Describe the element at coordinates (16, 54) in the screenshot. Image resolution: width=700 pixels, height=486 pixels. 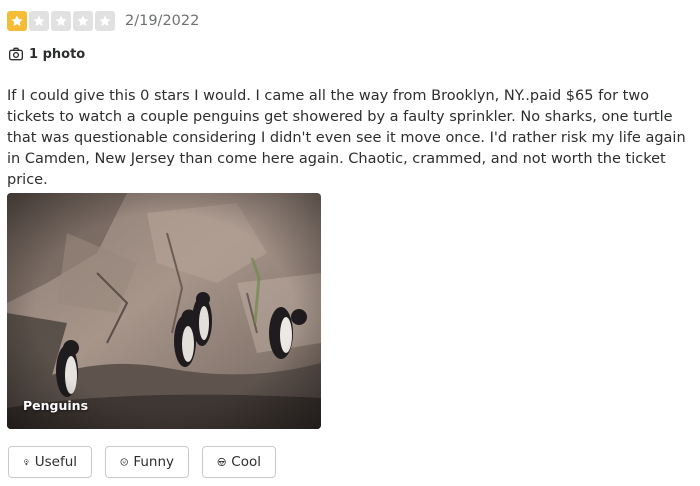
I see `camera-icon` at that location.